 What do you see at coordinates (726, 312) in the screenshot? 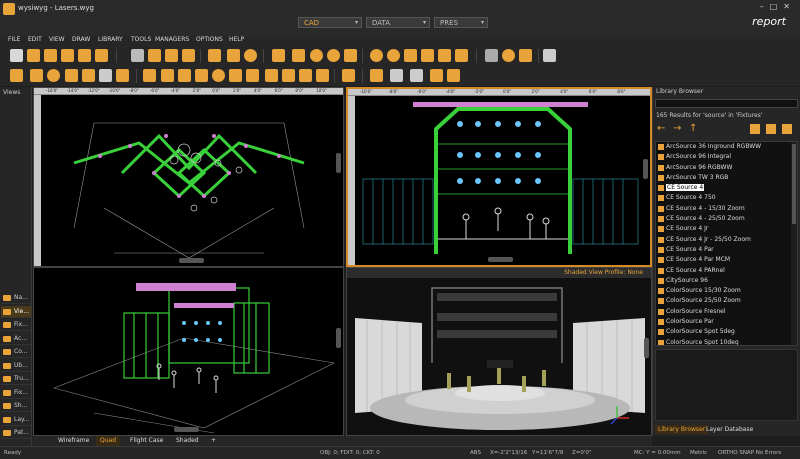
I see `library-item: ColorSource Fresnel` at bounding box center [726, 312].